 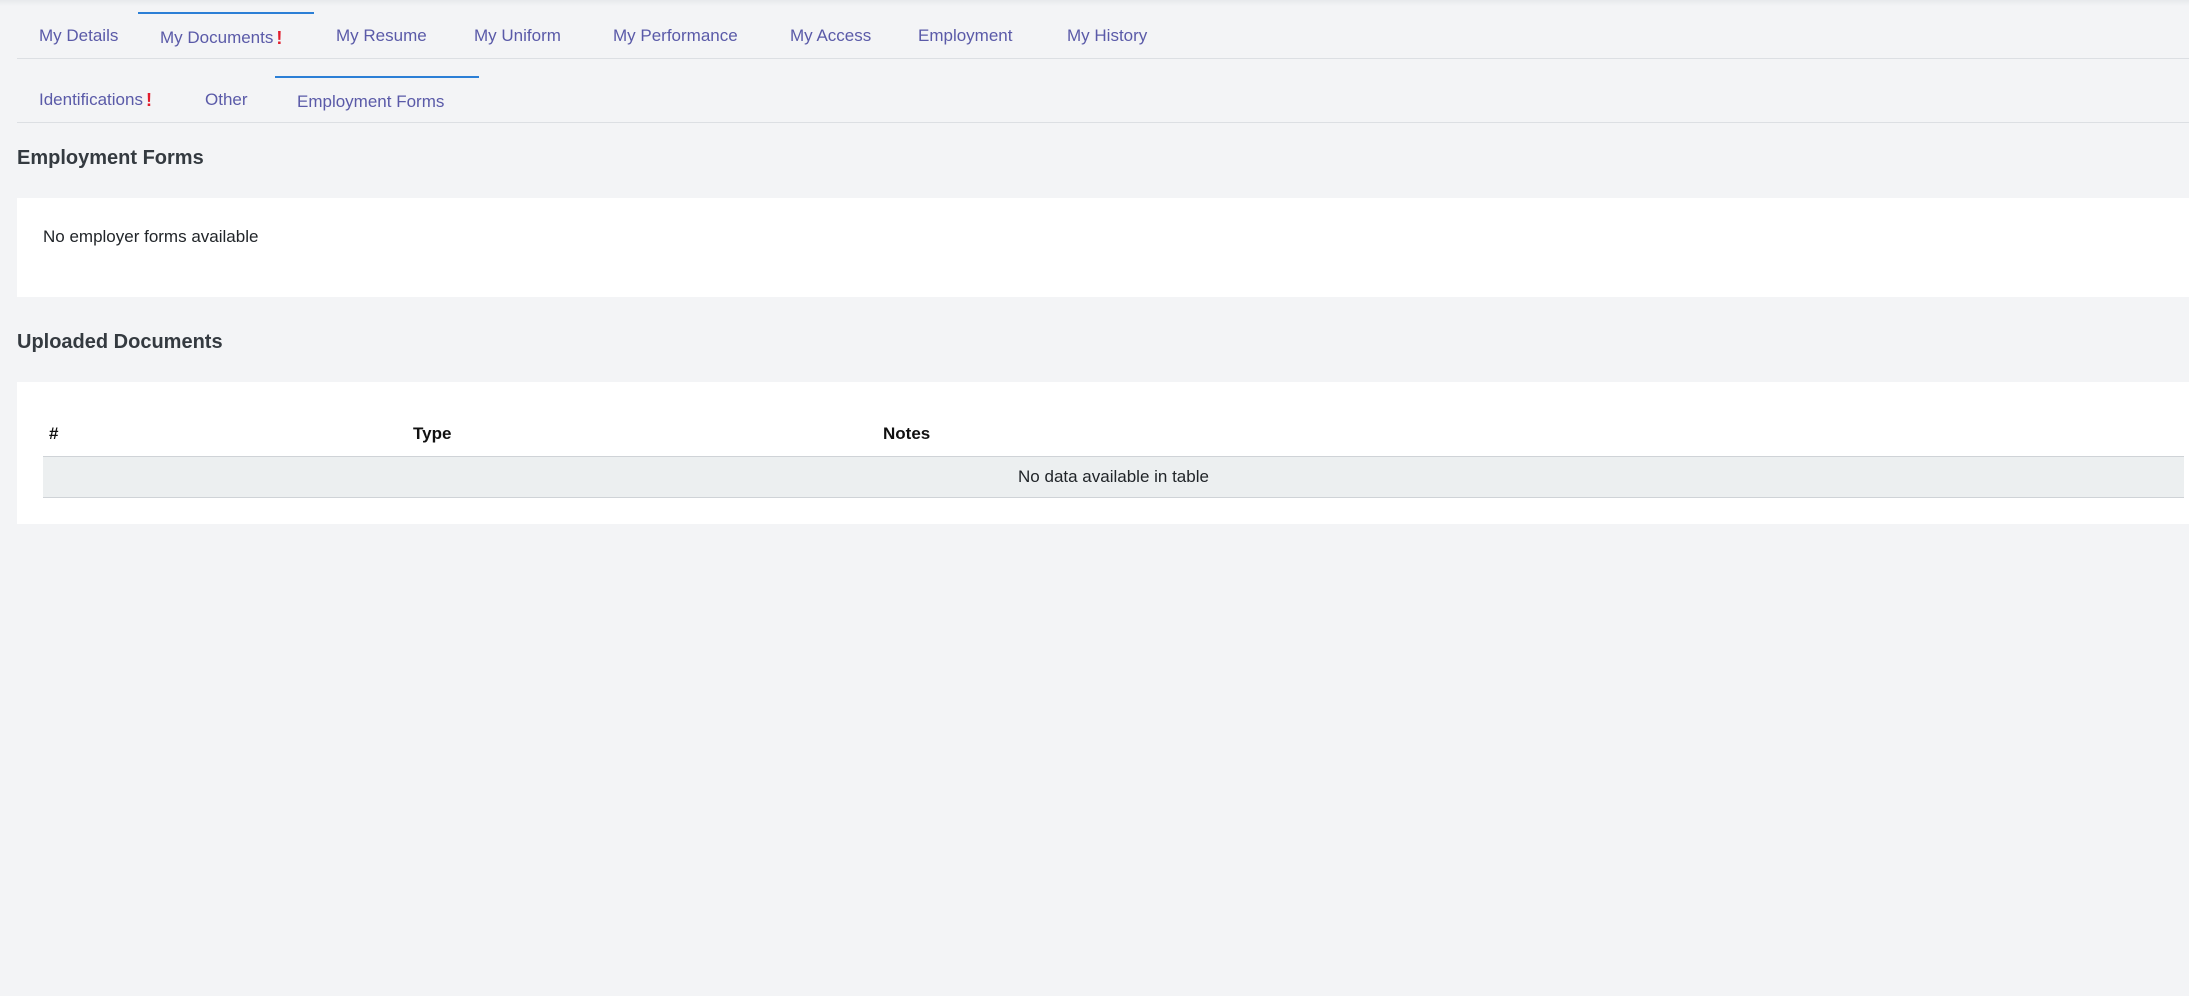 I want to click on tab-label: My Details, so click(x=79, y=35).